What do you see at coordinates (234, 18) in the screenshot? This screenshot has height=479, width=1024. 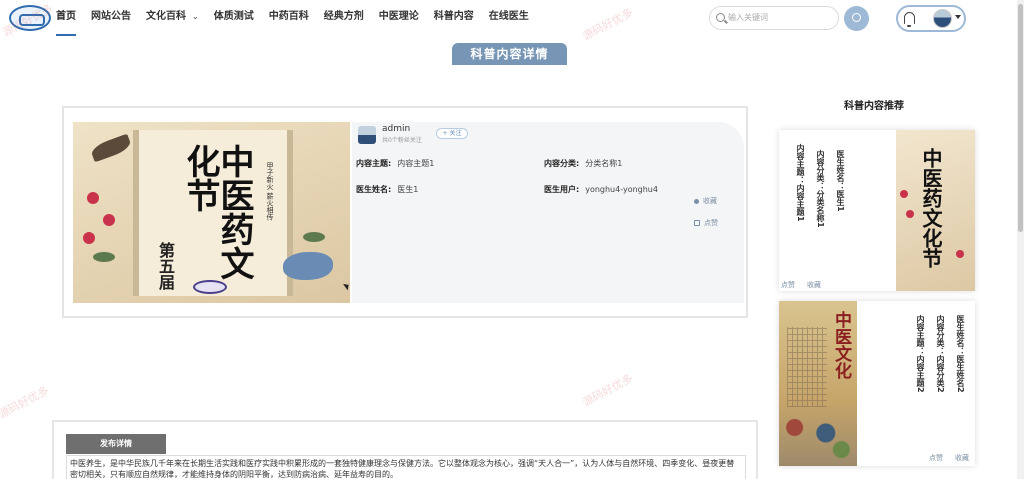 I see `nav-constitution-test: 体质测试` at bounding box center [234, 18].